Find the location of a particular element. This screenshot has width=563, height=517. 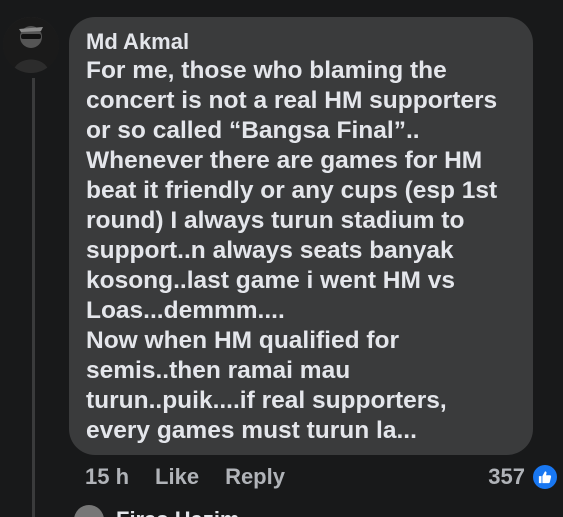

comment-line: semis..then ramai mau is located at coordinates (218, 370).